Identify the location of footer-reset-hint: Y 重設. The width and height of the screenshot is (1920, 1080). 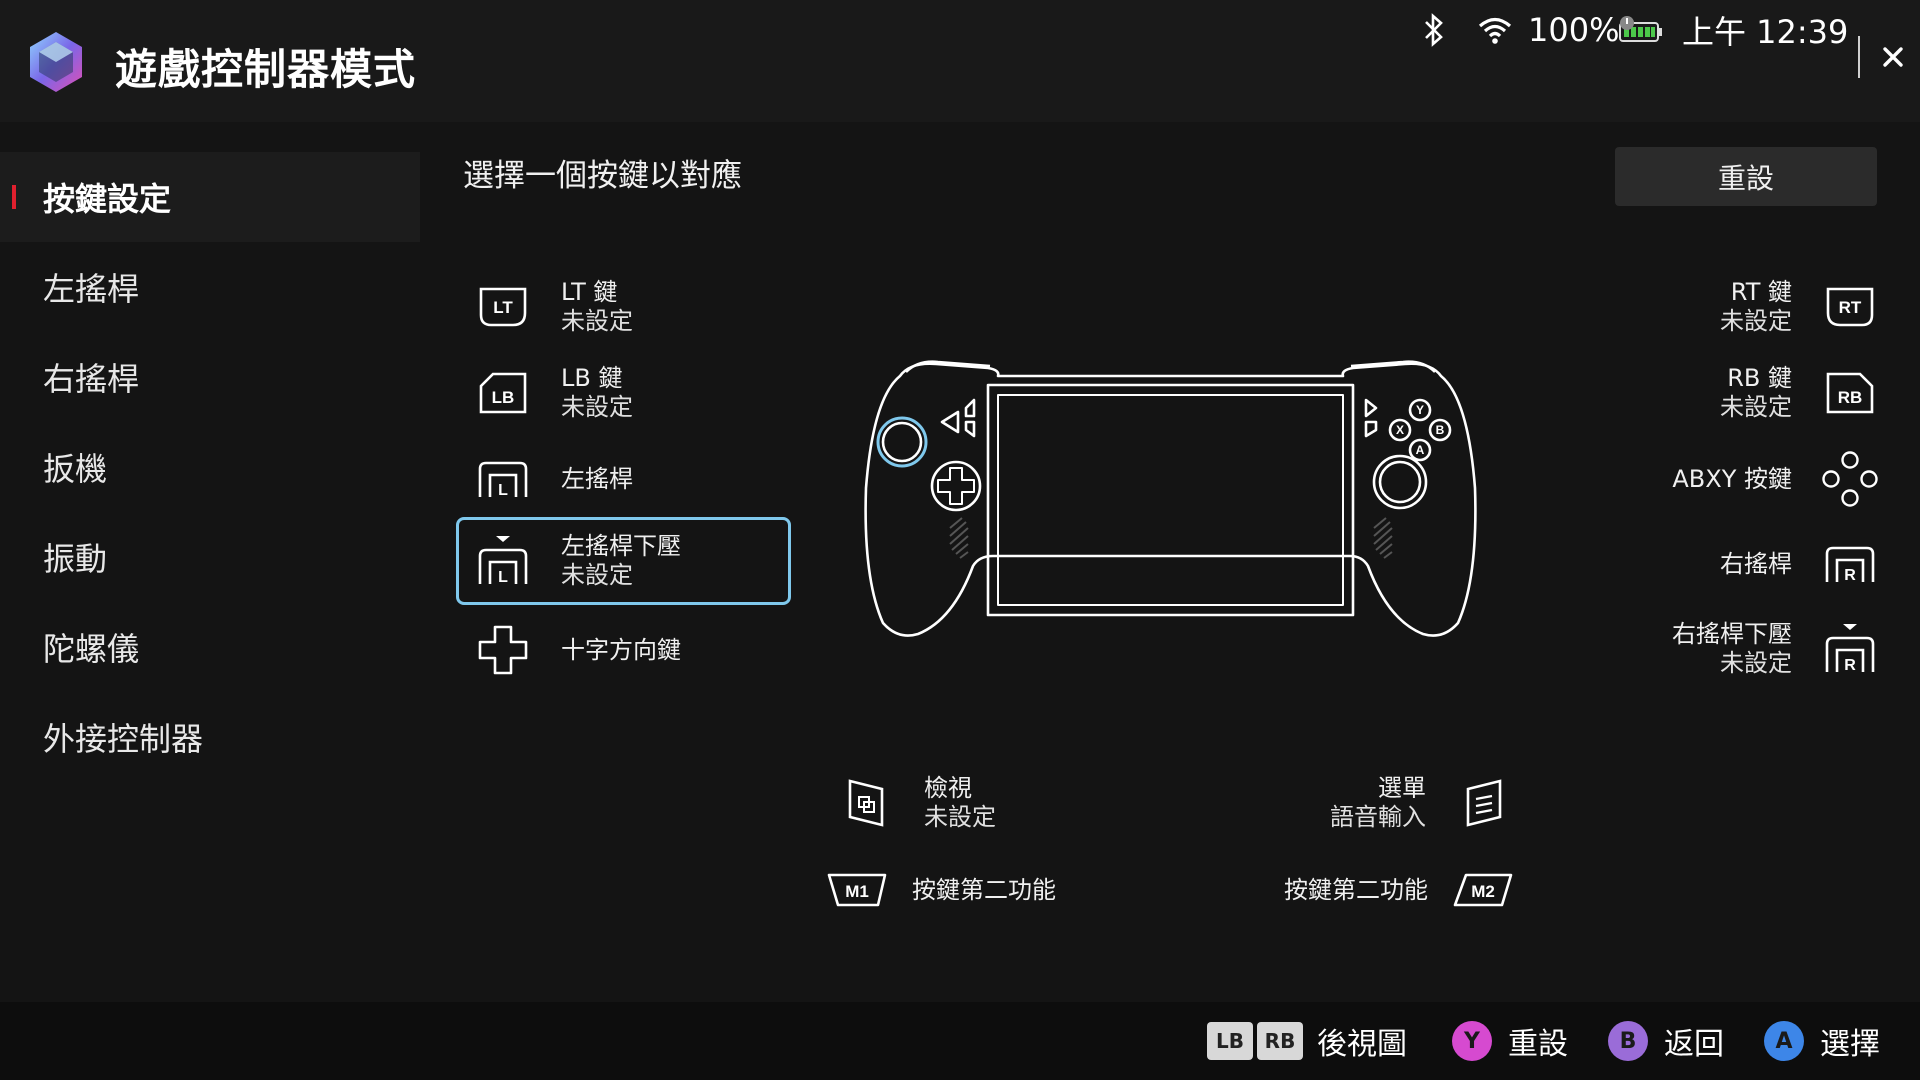
(1510, 1041).